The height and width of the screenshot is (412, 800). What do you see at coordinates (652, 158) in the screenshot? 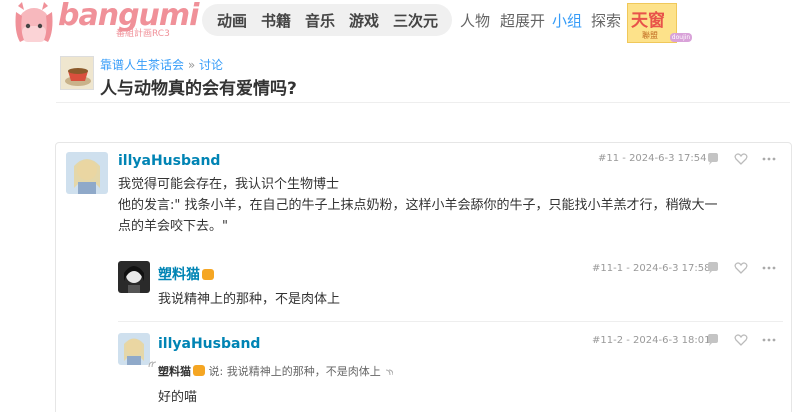
I see `post-meta: #11 - 2024-6-3 17:54` at bounding box center [652, 158].